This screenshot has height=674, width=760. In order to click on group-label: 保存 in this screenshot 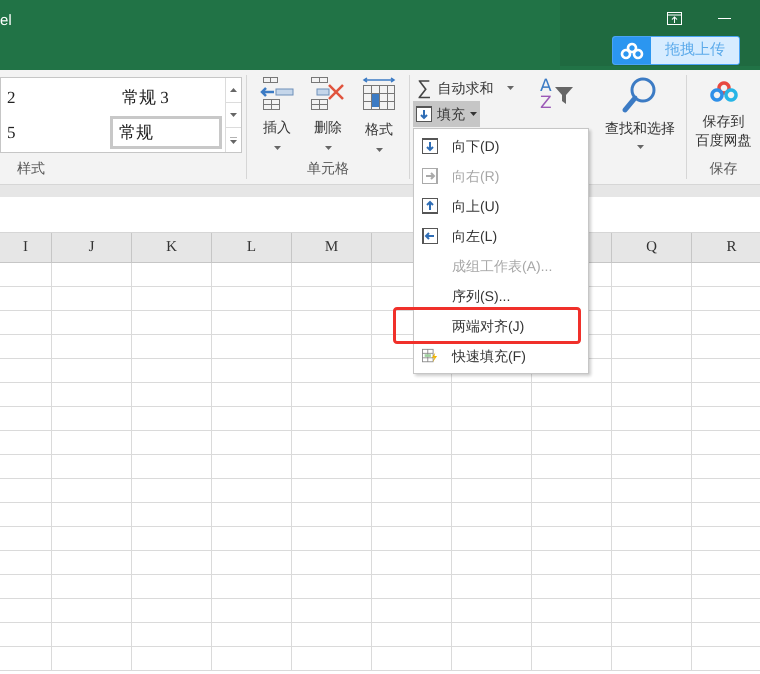, I will do `click(724, 168)`.